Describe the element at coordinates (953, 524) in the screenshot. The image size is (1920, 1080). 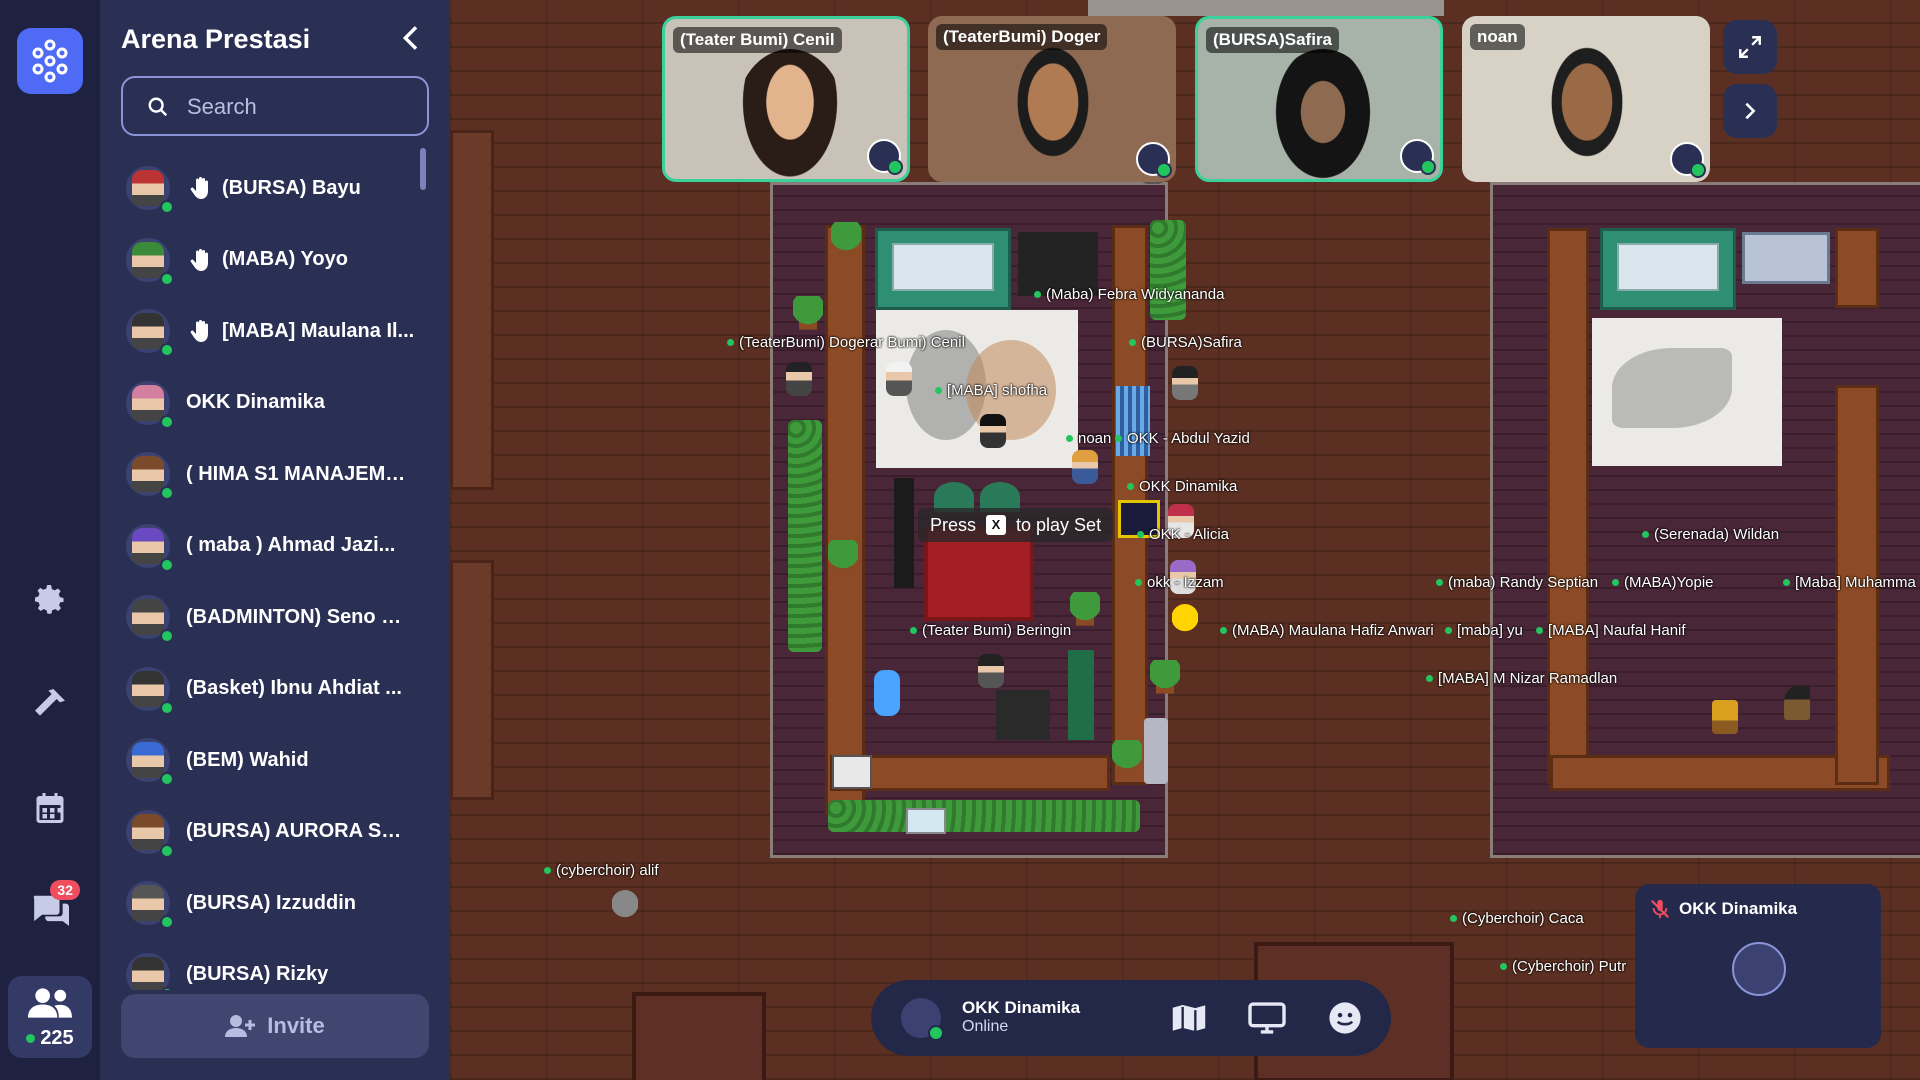
I see `tip-press-text: Press` at that location.